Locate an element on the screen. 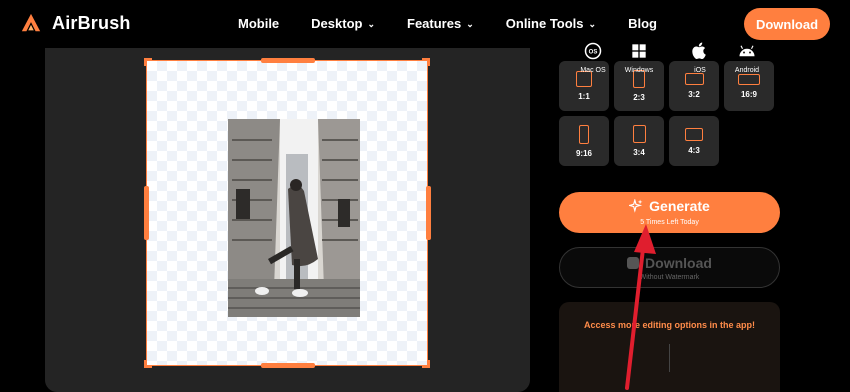 The image size is (850, 392). apple-icon is located at coordinates (700, 51).